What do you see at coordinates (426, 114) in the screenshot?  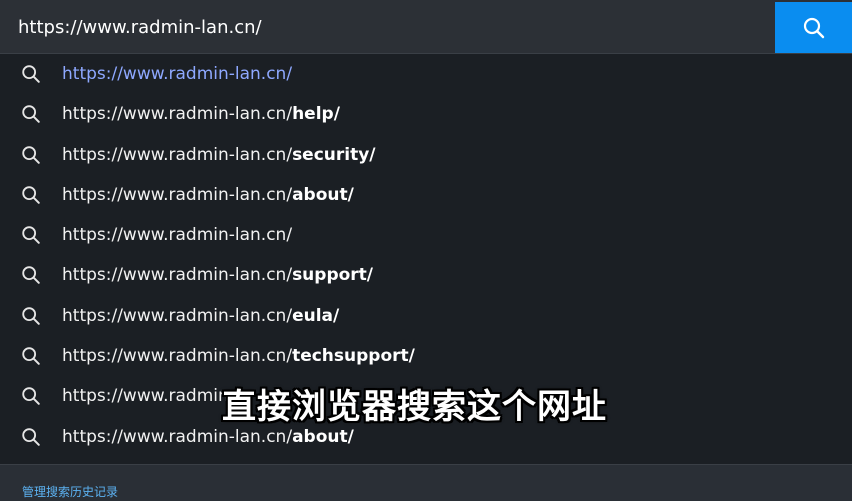 I see `suggestion-item: https://www.radmin-lan.cn/help/` at bounding box center [426, 114].